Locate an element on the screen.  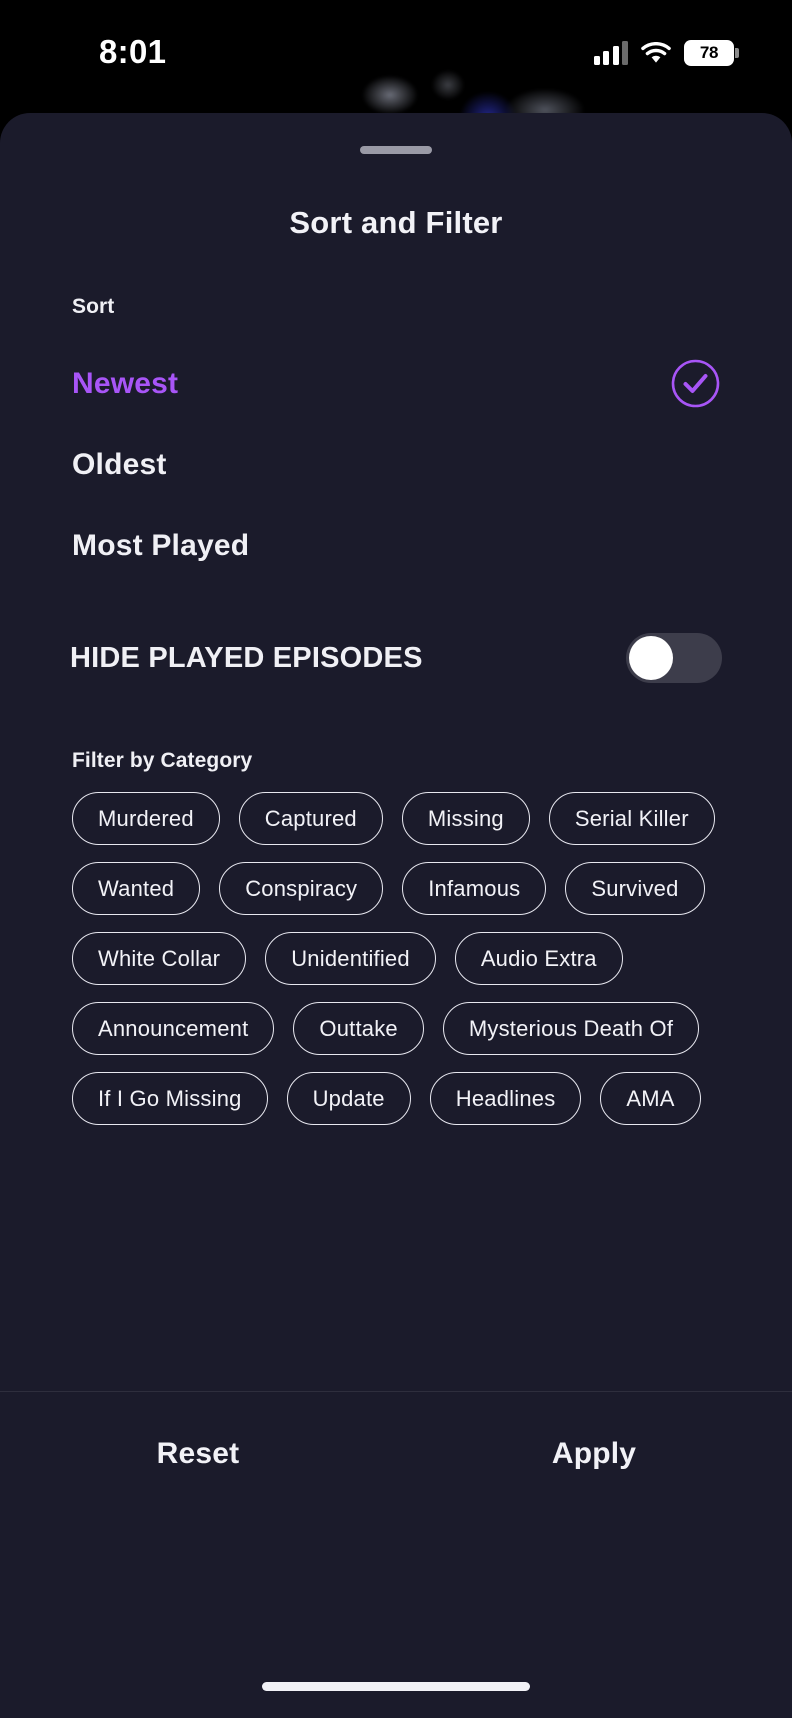
filter-by-category-label: Filter by Category is located at coordinates (162, 760).